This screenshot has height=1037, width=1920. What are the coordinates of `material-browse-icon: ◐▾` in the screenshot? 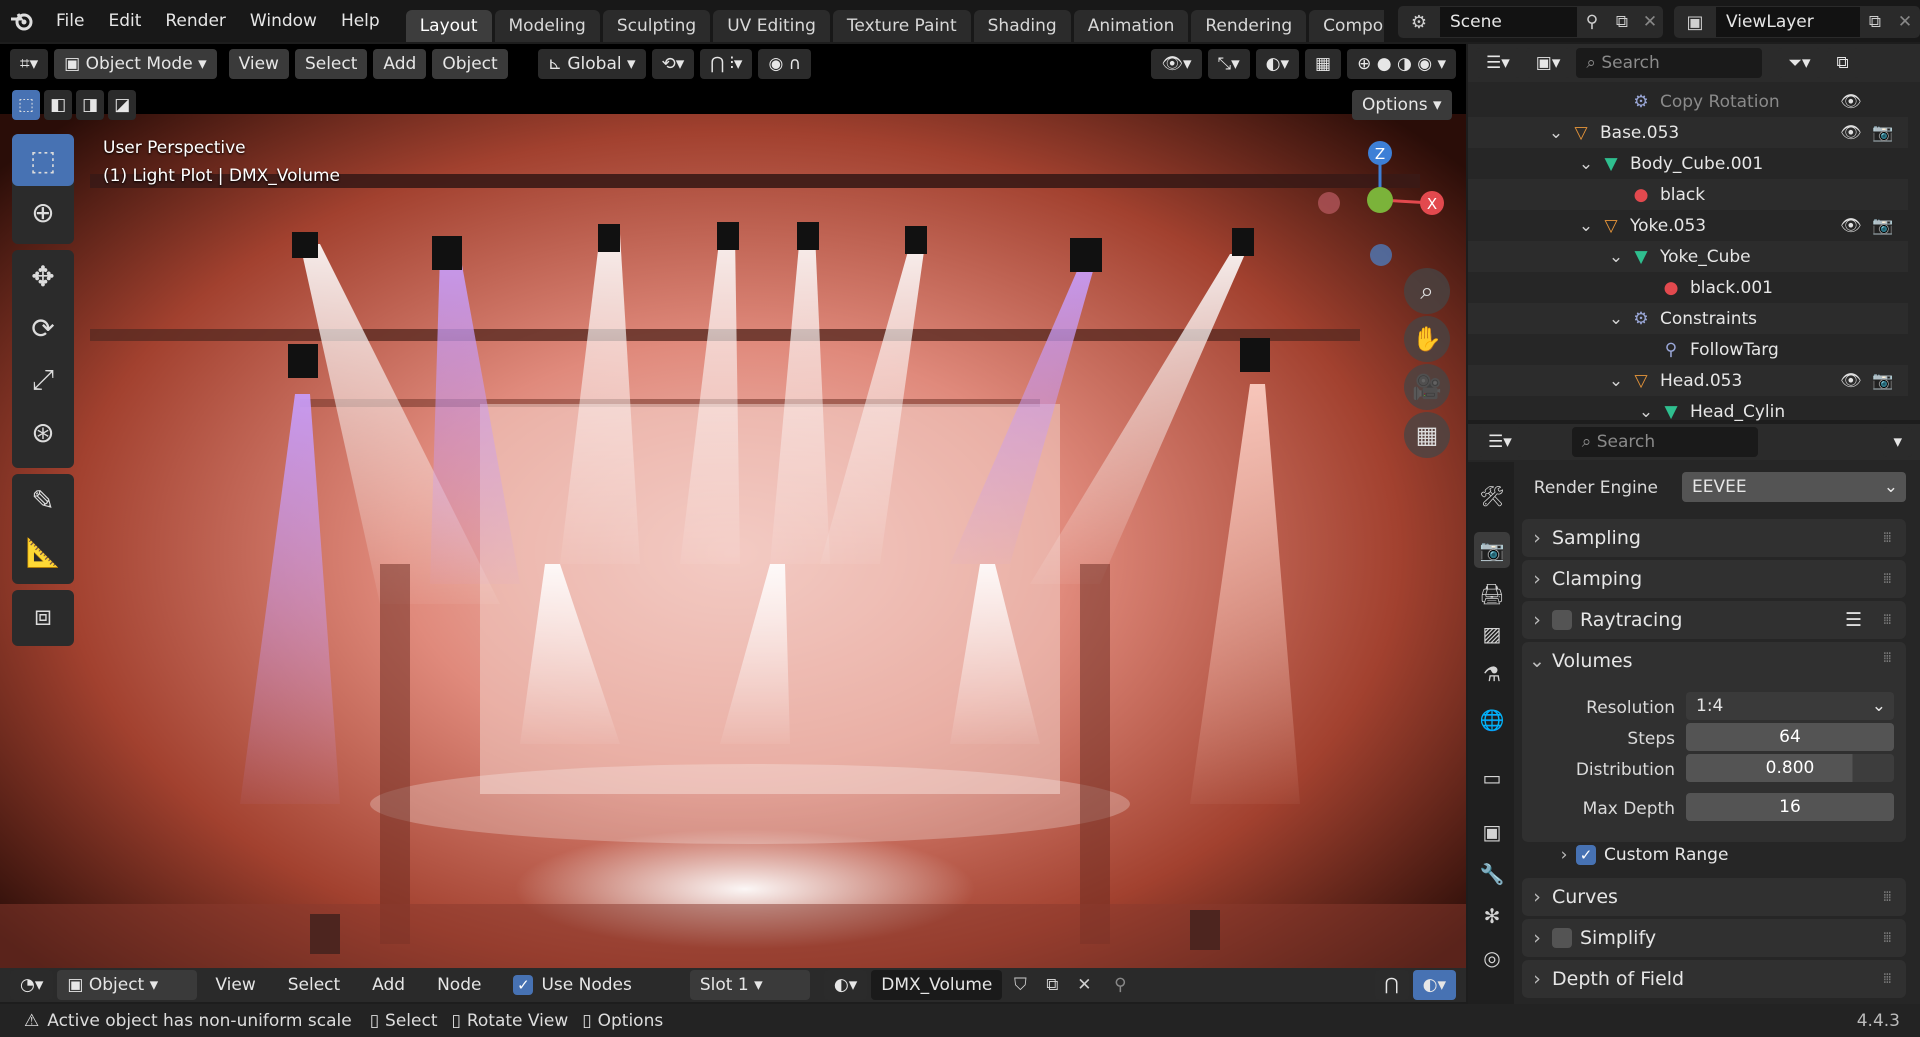 It's located at (845, 985).